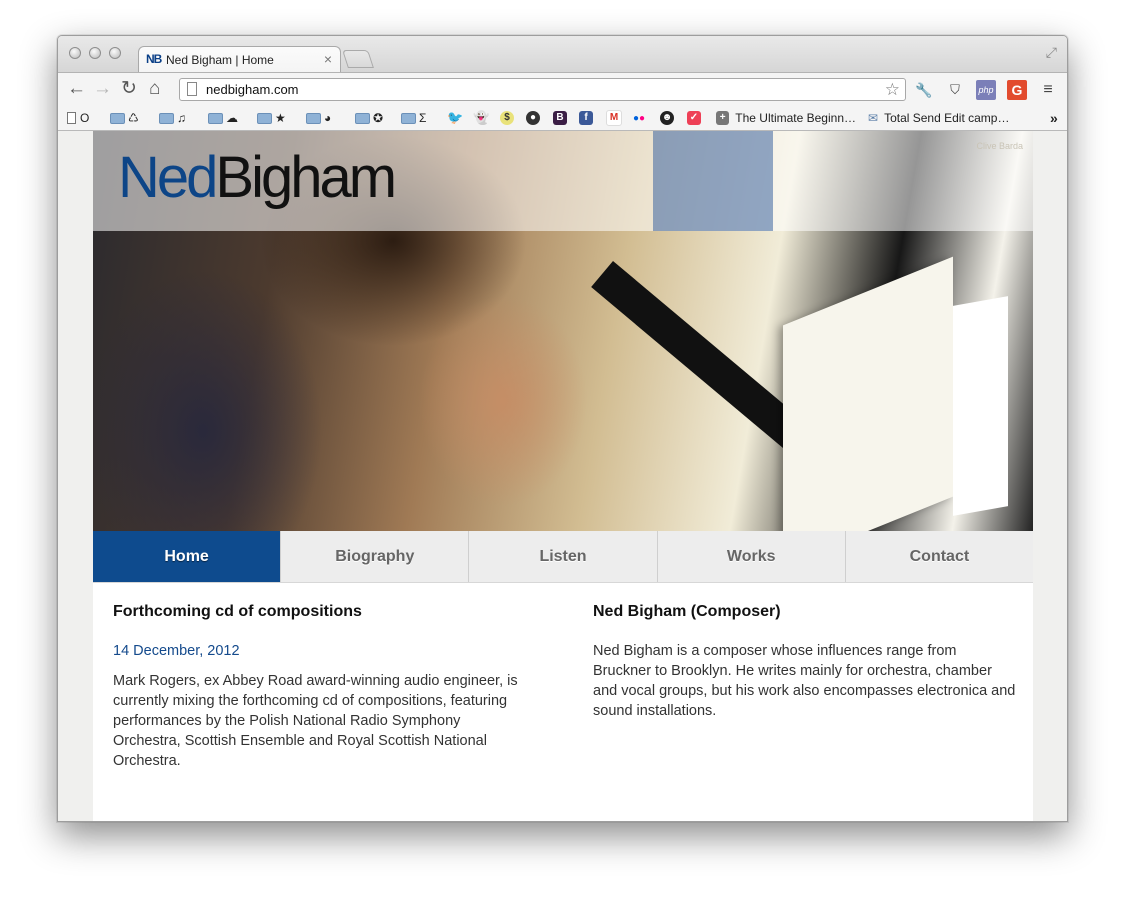  I want to click on bookmark-folder-pie: ◕, so click(318, 118).